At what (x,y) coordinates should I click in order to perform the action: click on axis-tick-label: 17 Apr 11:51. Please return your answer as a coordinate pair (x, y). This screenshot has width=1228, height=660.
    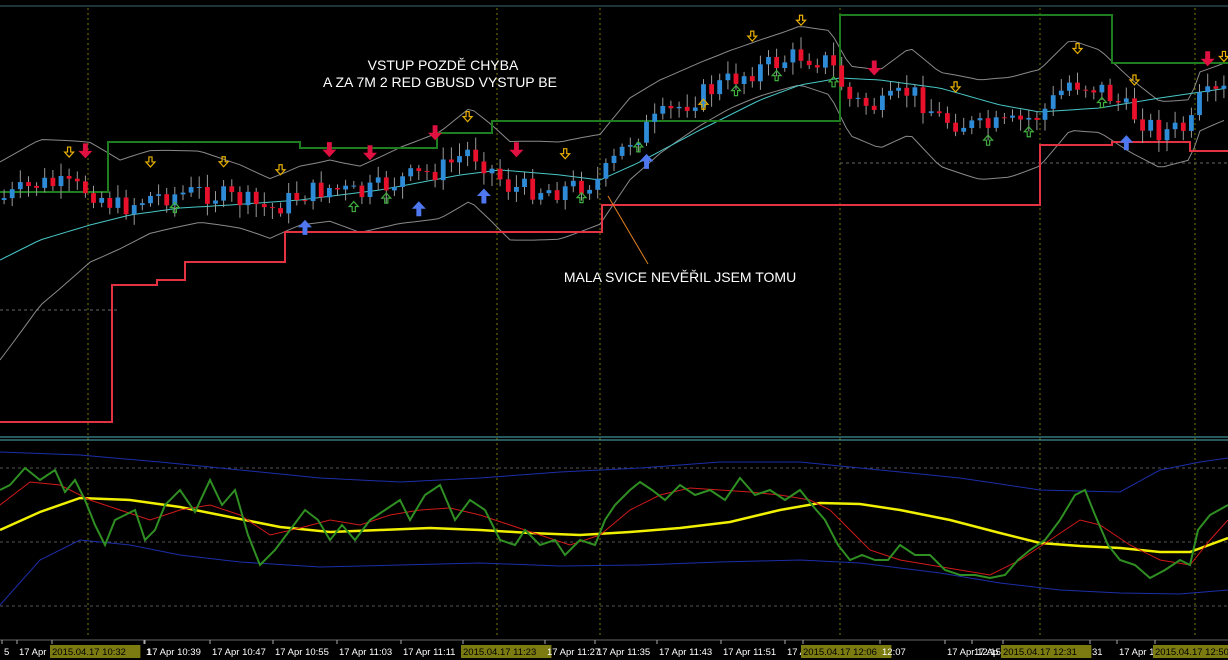
    Looking at the image, I should click on (749, 652).